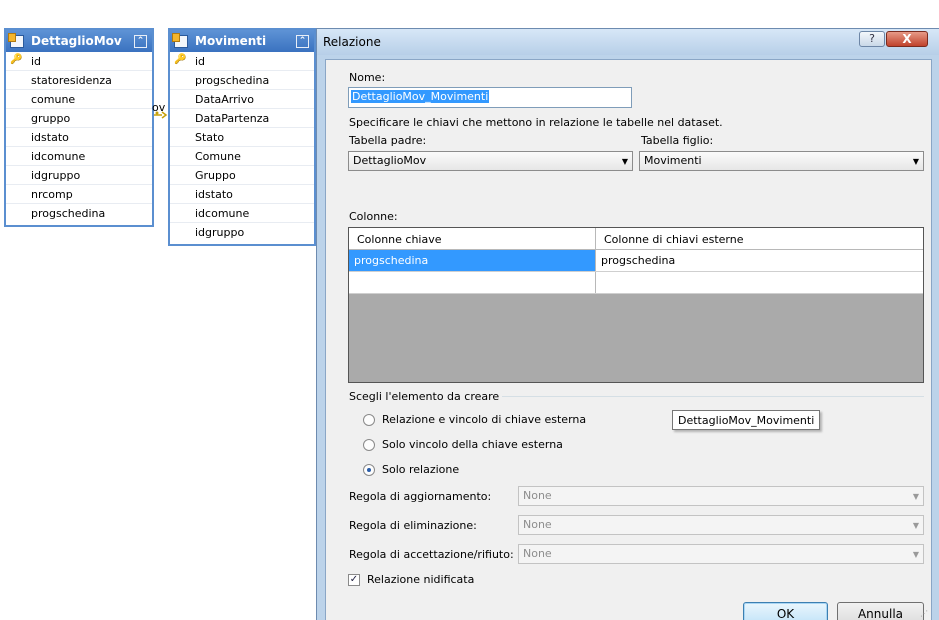 Image resolution: width=939 pixels, height=620 pixels. I want to click on option-constraint-only-radio, so click(369, 445).